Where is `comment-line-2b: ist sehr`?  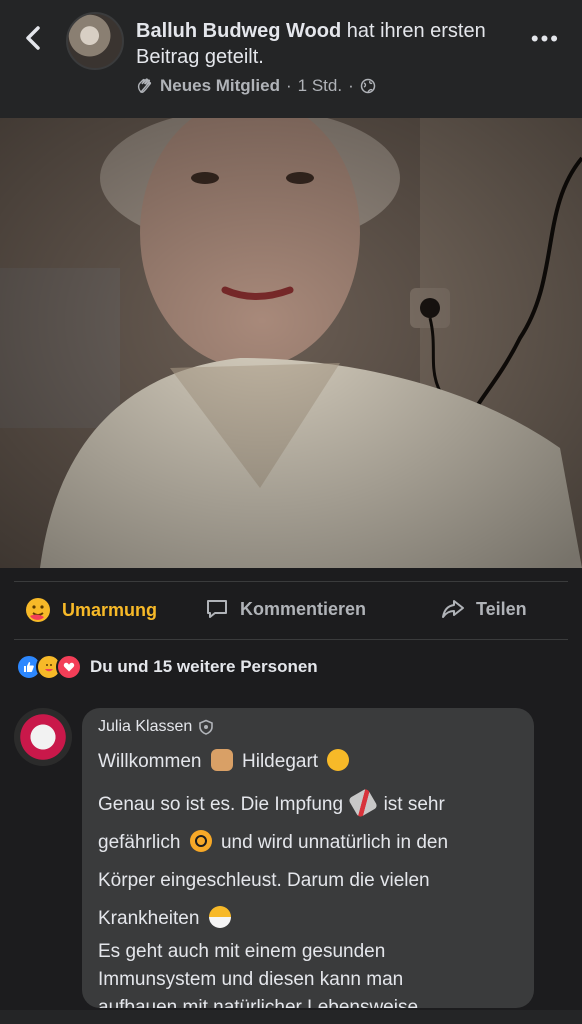 comment-line-2b: ist sehr is located at coordinates (414, 804).